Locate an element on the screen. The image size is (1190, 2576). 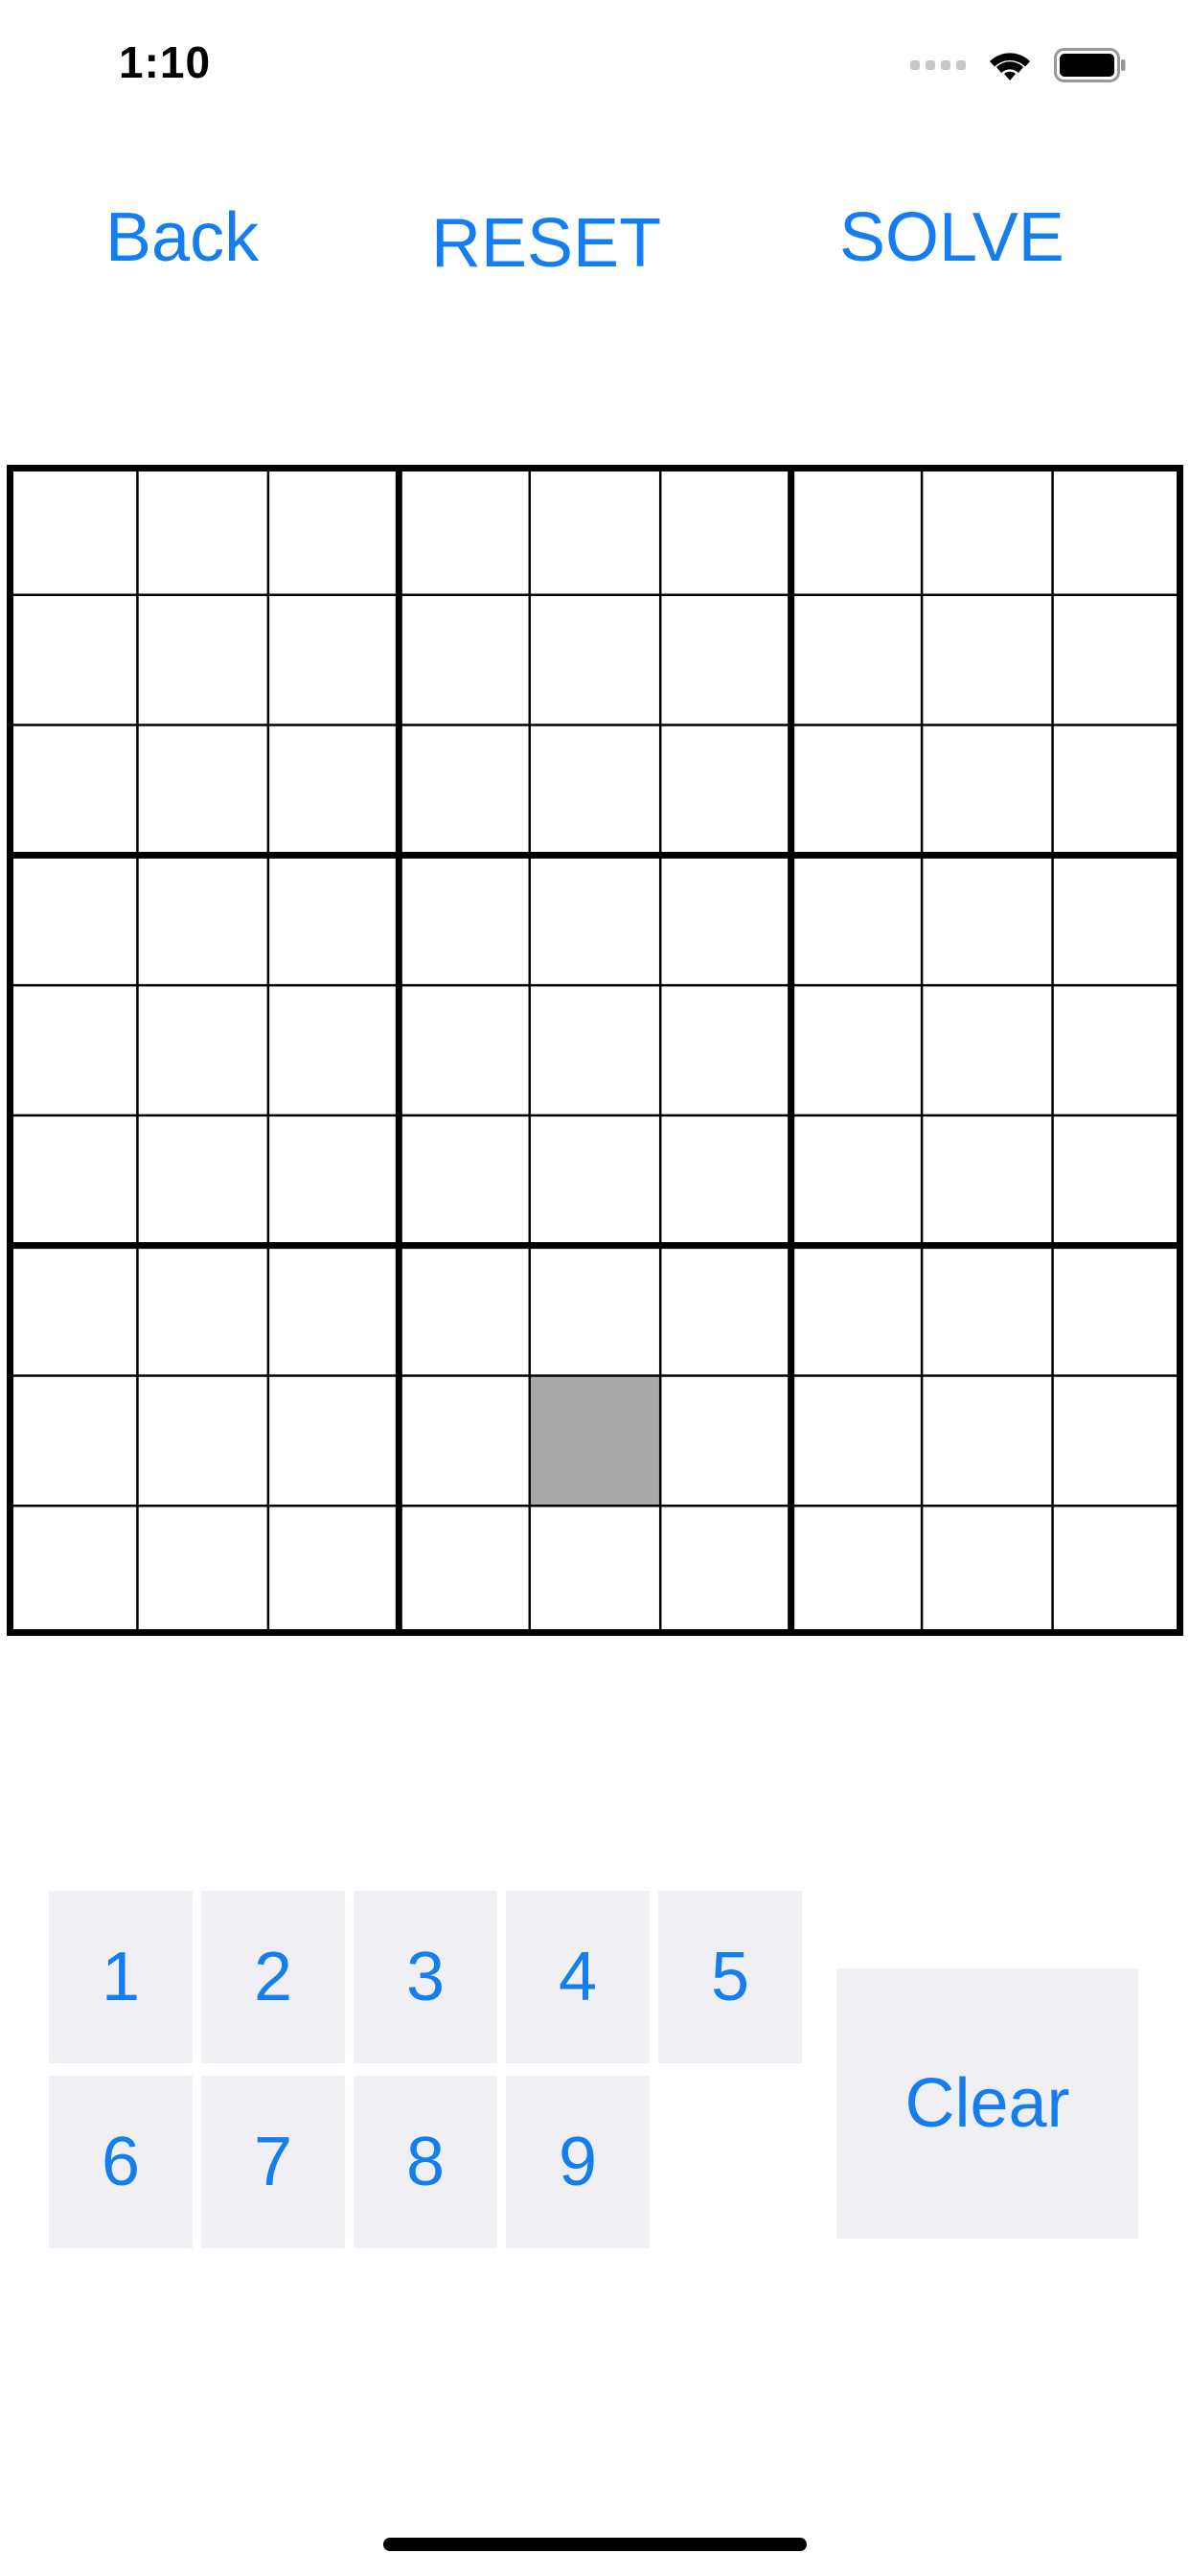
sudoku-cell-r9-c8 is located at coordinates (987, 1571).